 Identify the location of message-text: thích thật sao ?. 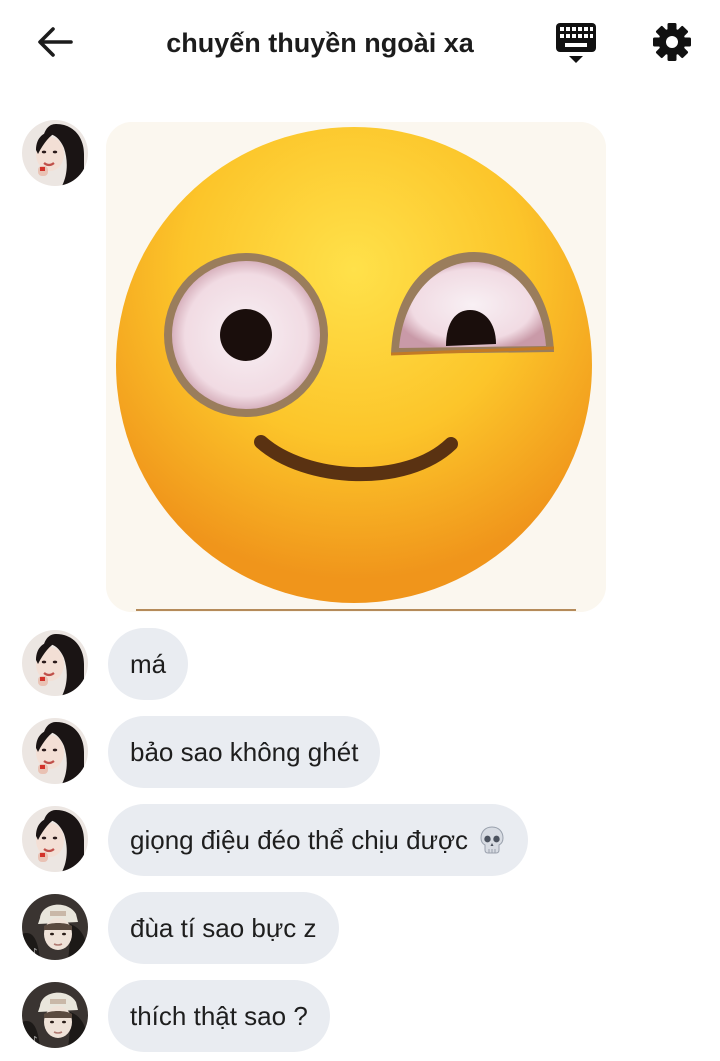
(219, 1015).